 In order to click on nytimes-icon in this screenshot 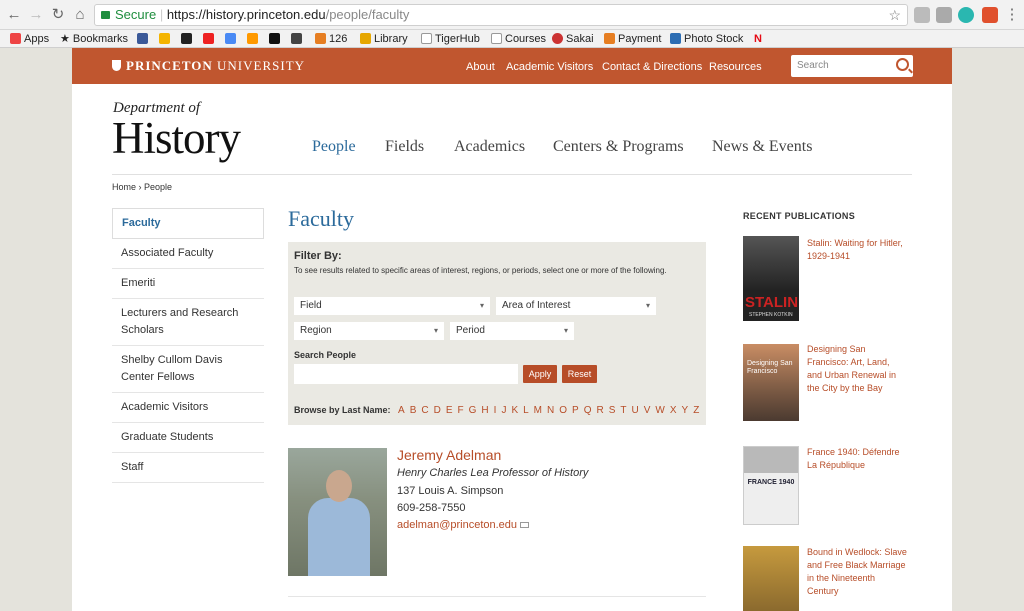, I will do `click(276, 39)`.